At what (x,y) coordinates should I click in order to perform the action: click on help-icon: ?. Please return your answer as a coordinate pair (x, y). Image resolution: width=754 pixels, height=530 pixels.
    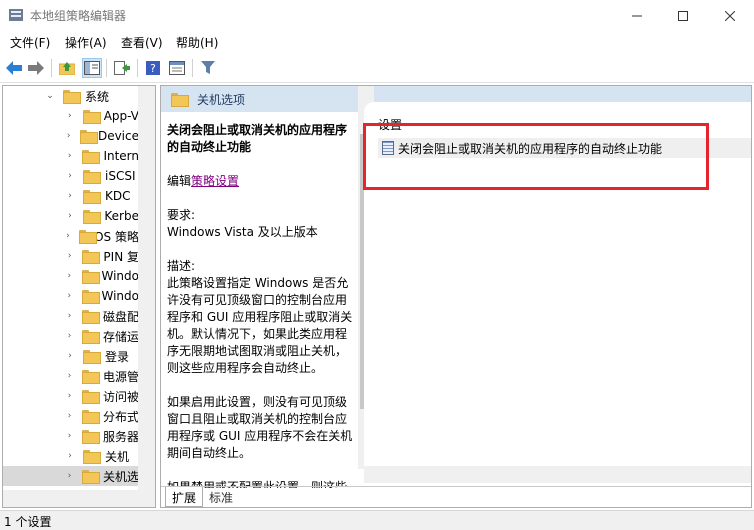
    Looking at the image, I should click on (153, 68).